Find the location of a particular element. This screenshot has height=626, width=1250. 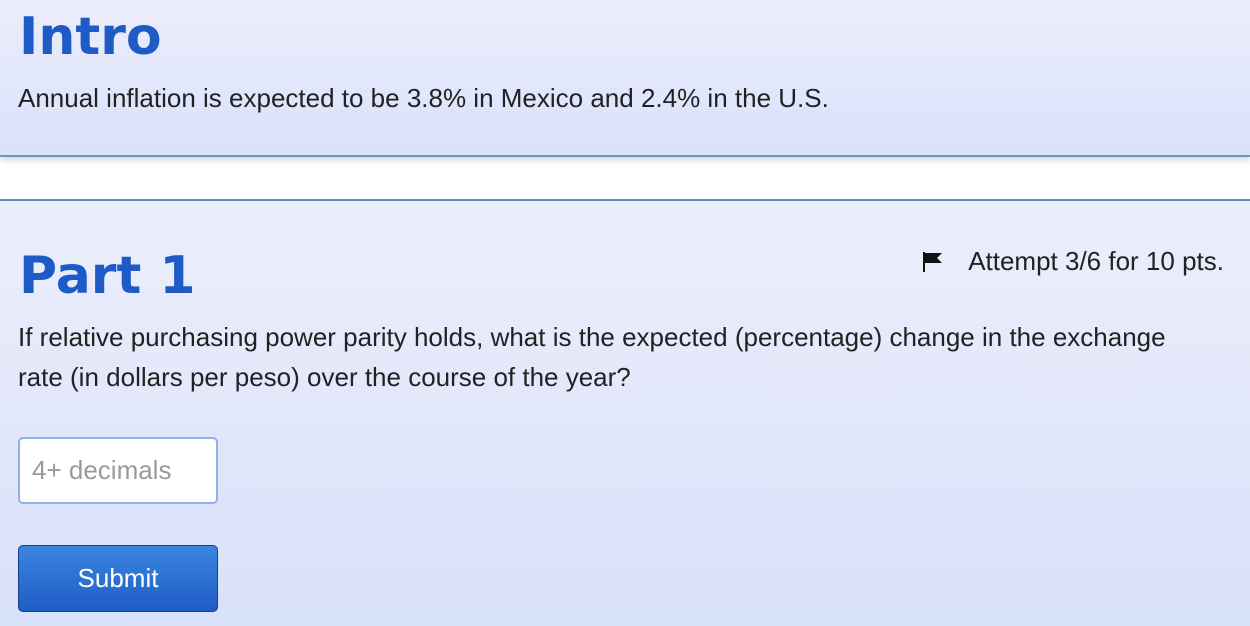

attempt-text: Attempt 3/6 for 10 pts. is located at coordinates (1096, 261).